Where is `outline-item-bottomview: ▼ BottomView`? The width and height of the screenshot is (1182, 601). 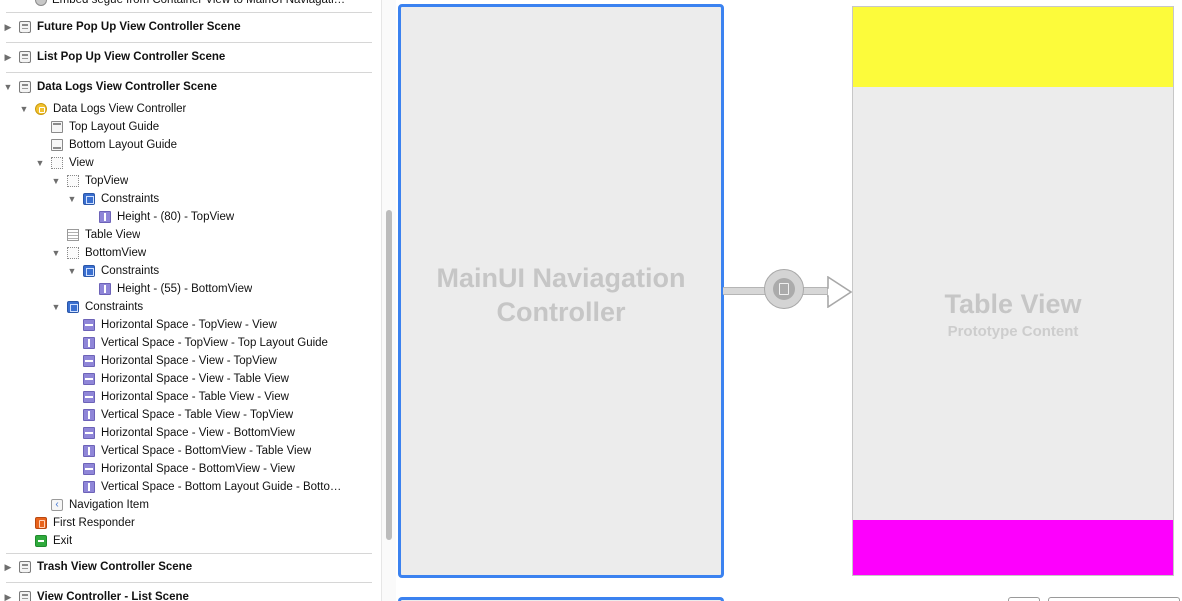
outline-item-bottomview: ▼ BottomView is located at coordinates (187, 253).